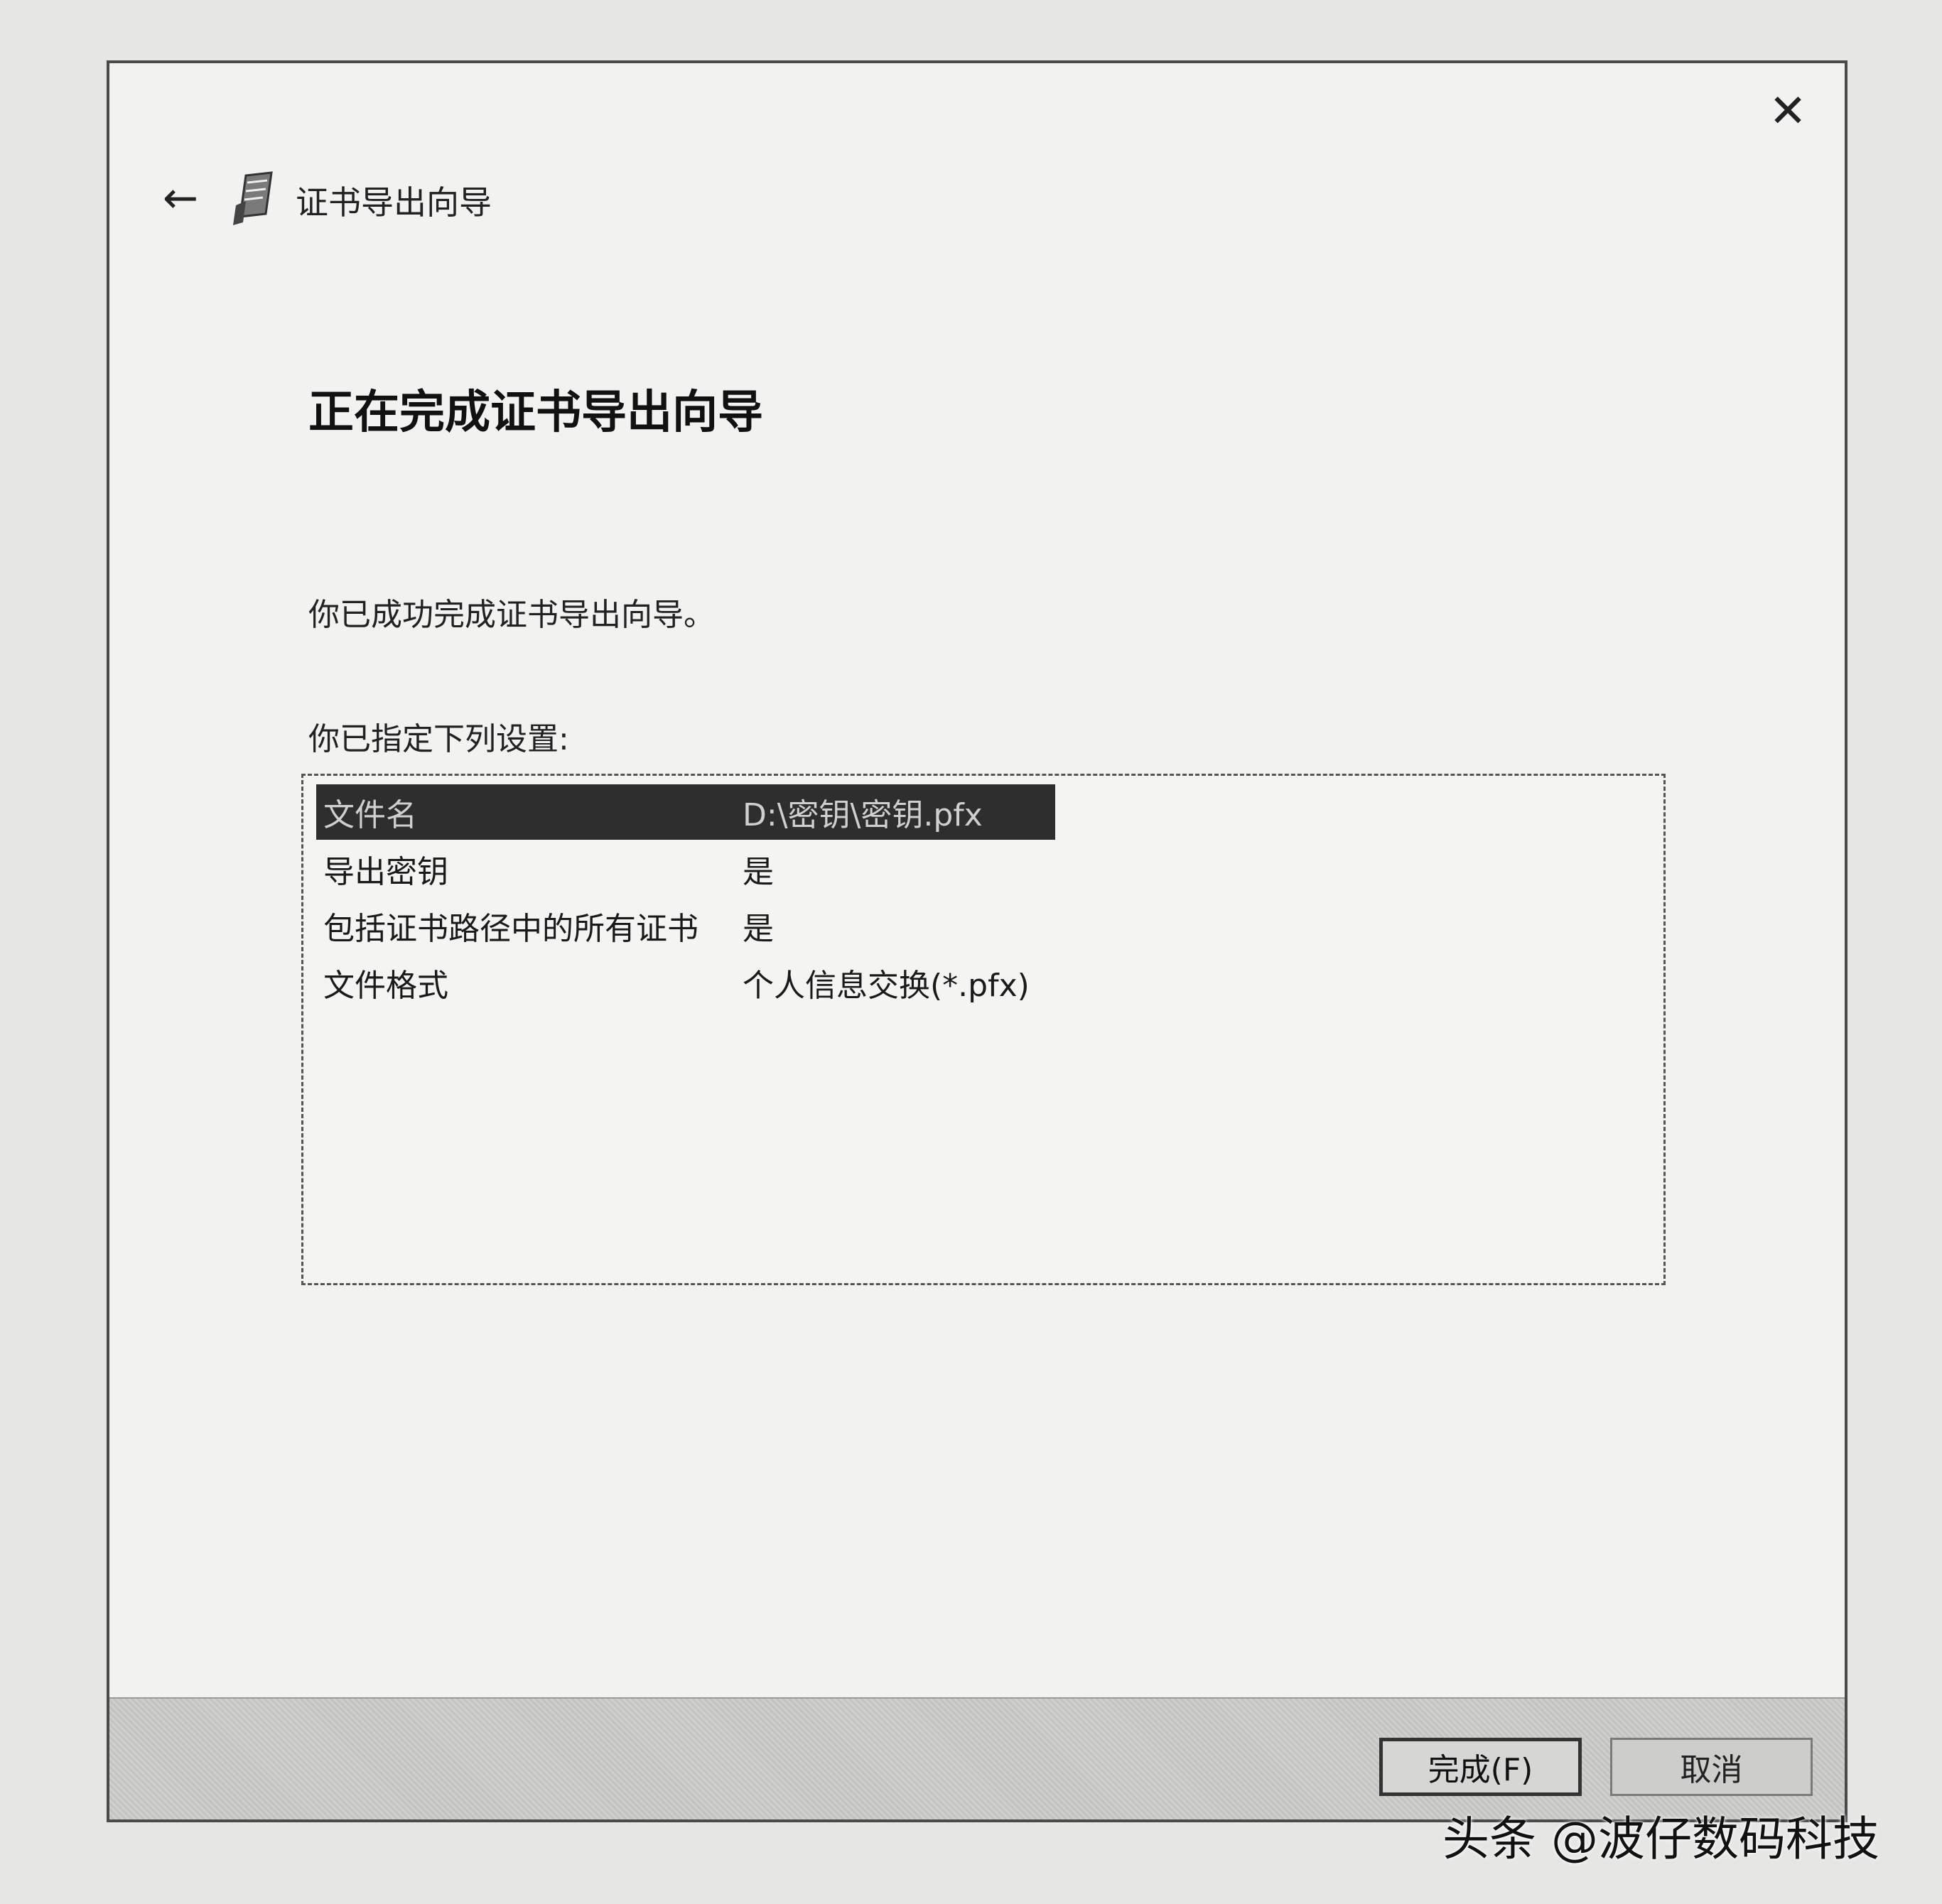 Image resolution: width=1942 pixels, height=1904 pixels. What do you see at coordinates (385, 872) in the screenshot?
I see `setting-key: 导出密钥` at bounding box center [385, 872].